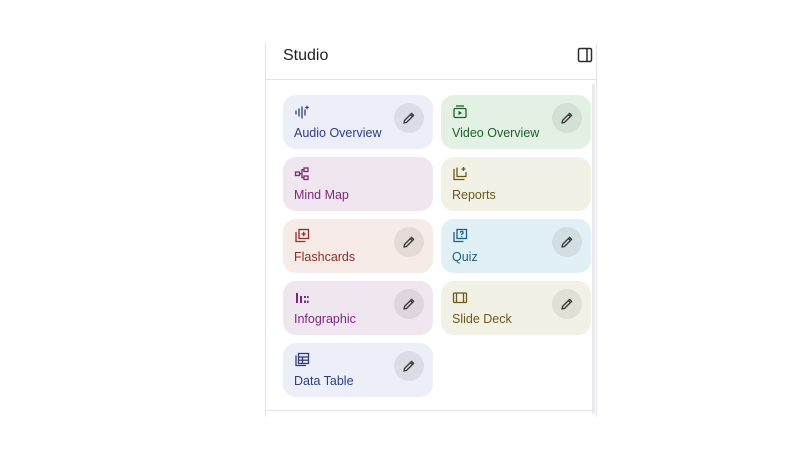 The width and height of the screenshot is (800, 450). What do you see at coordinates (460, 236) in the screenshot?
I see `quiz-icon` at bounding box center [460, 236].